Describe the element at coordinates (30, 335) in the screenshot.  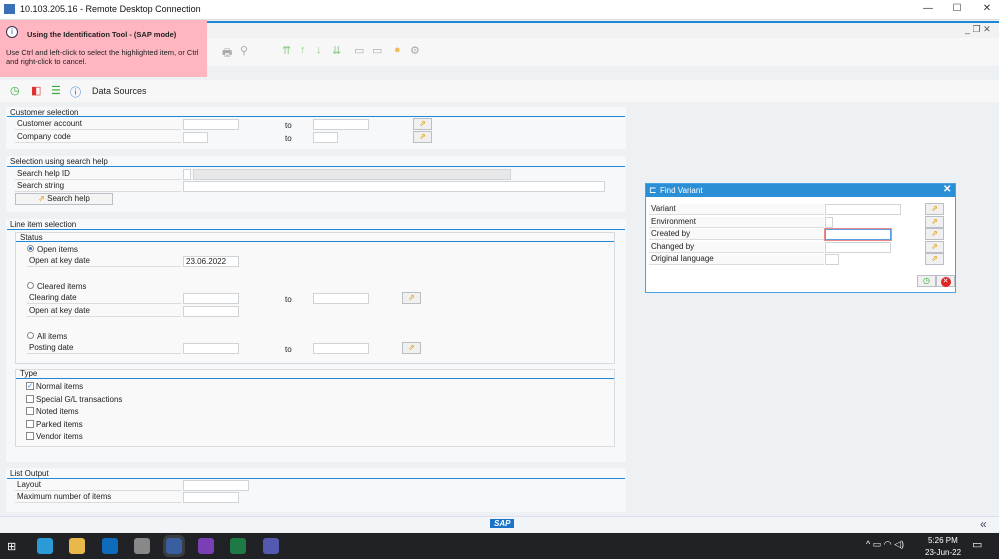
I see `all-items-radio` at that location.